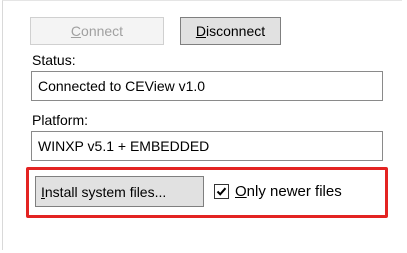 The image size is (407, 253). What do you see at coordinates (102, 31) in the screenshot?
I see `connect-button-label: onnect` at bounding box center [102, 31].